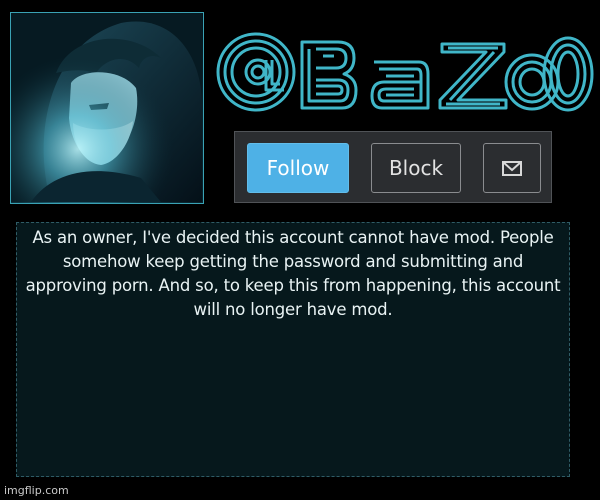 This screenshot has height=500, width=600. Describe the element at coordinates (400, 85) in the screenshot. I see `letter-a` at that location.